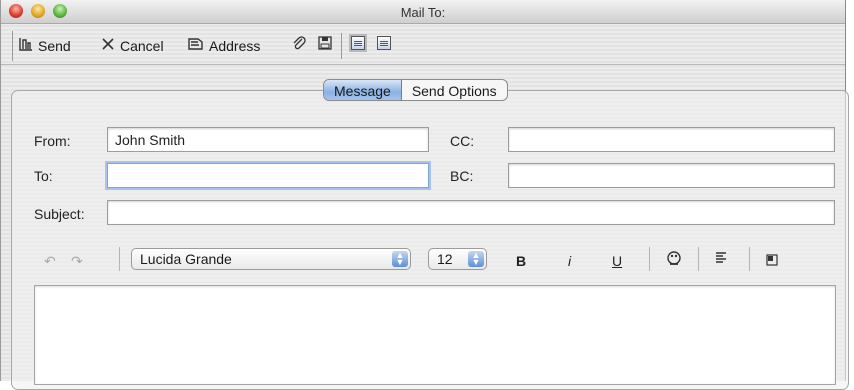  Describe the element at coordinates (54, 46) in the screenshot. I see `send-label: Send` at that location.